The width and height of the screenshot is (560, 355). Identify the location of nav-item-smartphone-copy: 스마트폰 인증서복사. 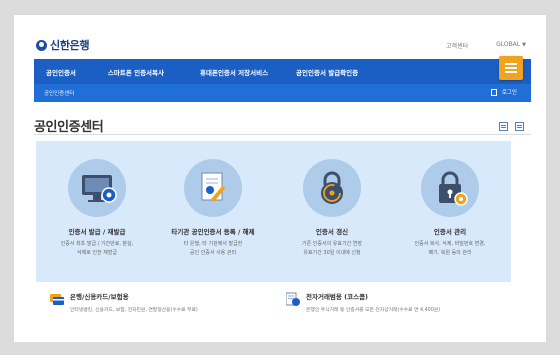
(136, 72).